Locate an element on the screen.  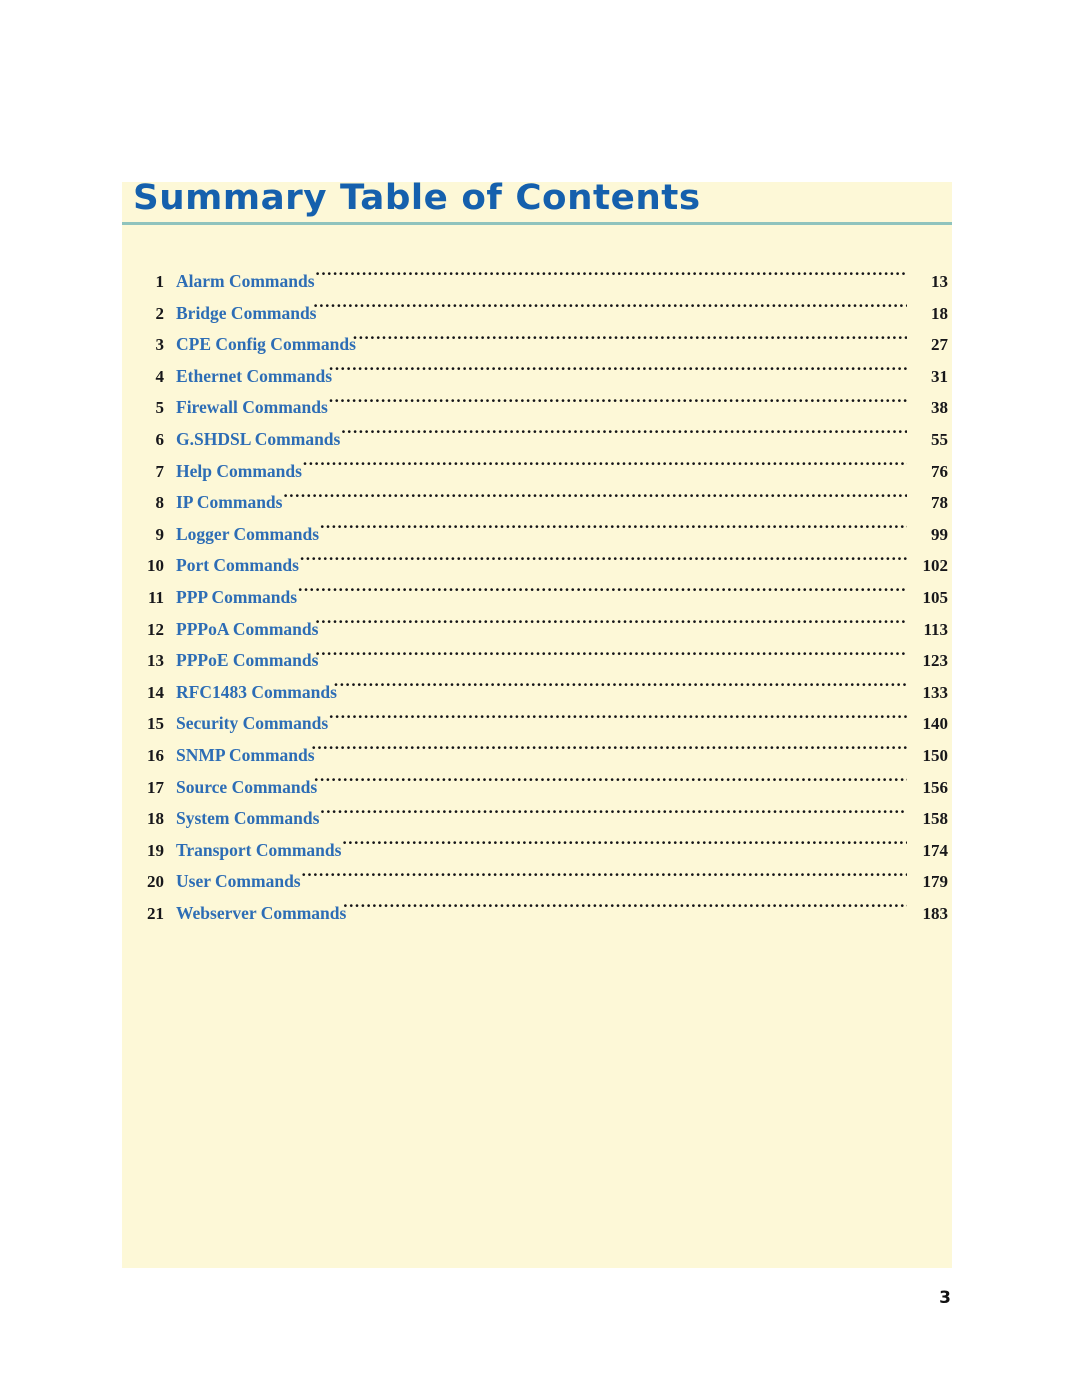
toc-entry-page-number: 18 is located at coordinates (939, 313).